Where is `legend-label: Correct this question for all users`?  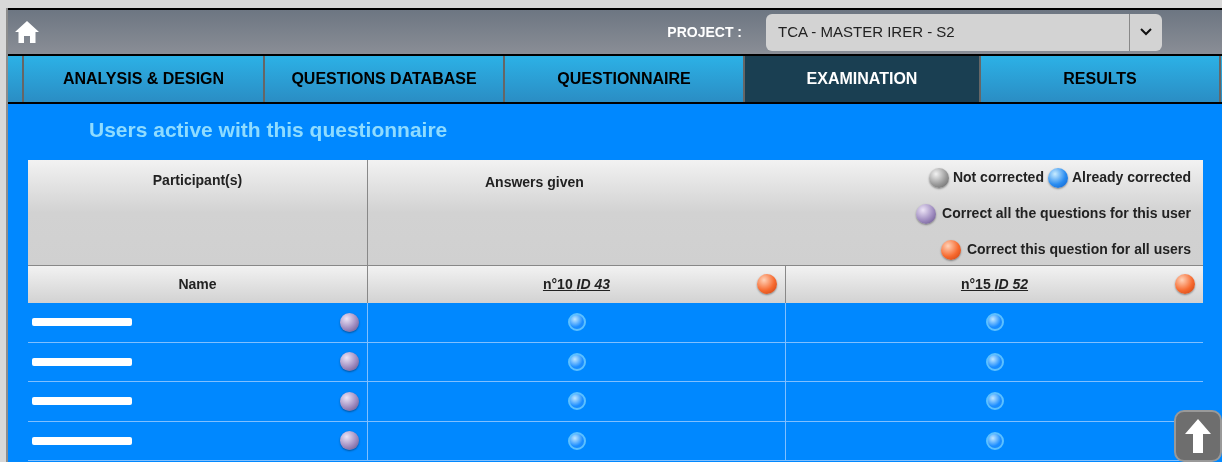 legend-label: Correct this question for all users is located at coordinates (1078, 249).